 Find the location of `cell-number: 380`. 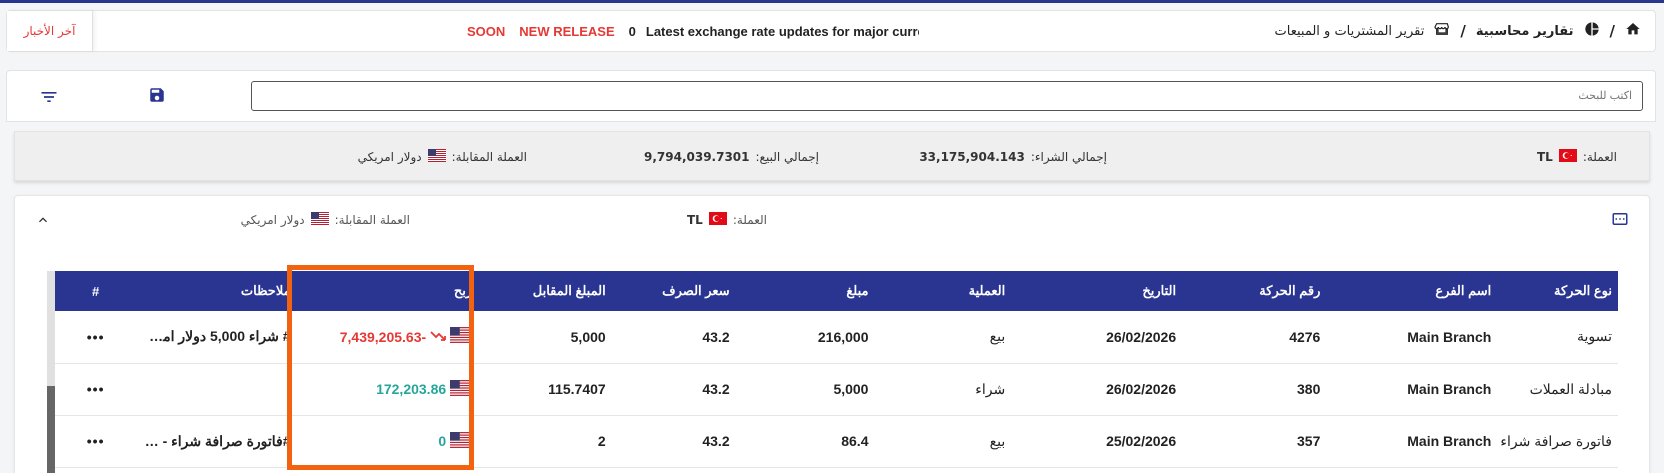

cell-number: 380 is located at coordinates (1309, 389).